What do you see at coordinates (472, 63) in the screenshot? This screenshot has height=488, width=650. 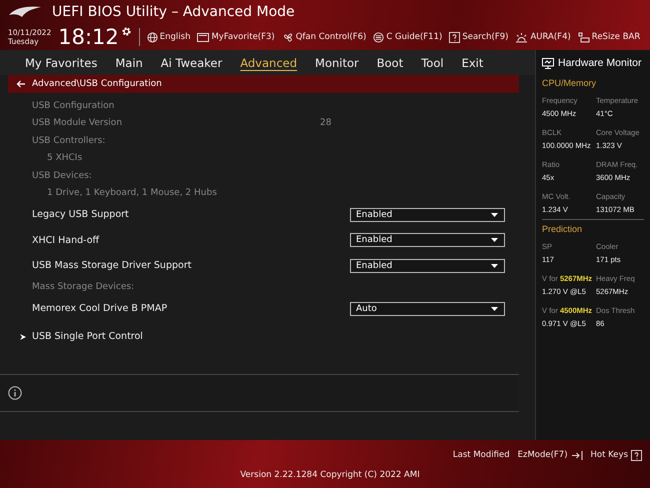 I see `menu-tab: Exit` at bounding box center [472, 63].